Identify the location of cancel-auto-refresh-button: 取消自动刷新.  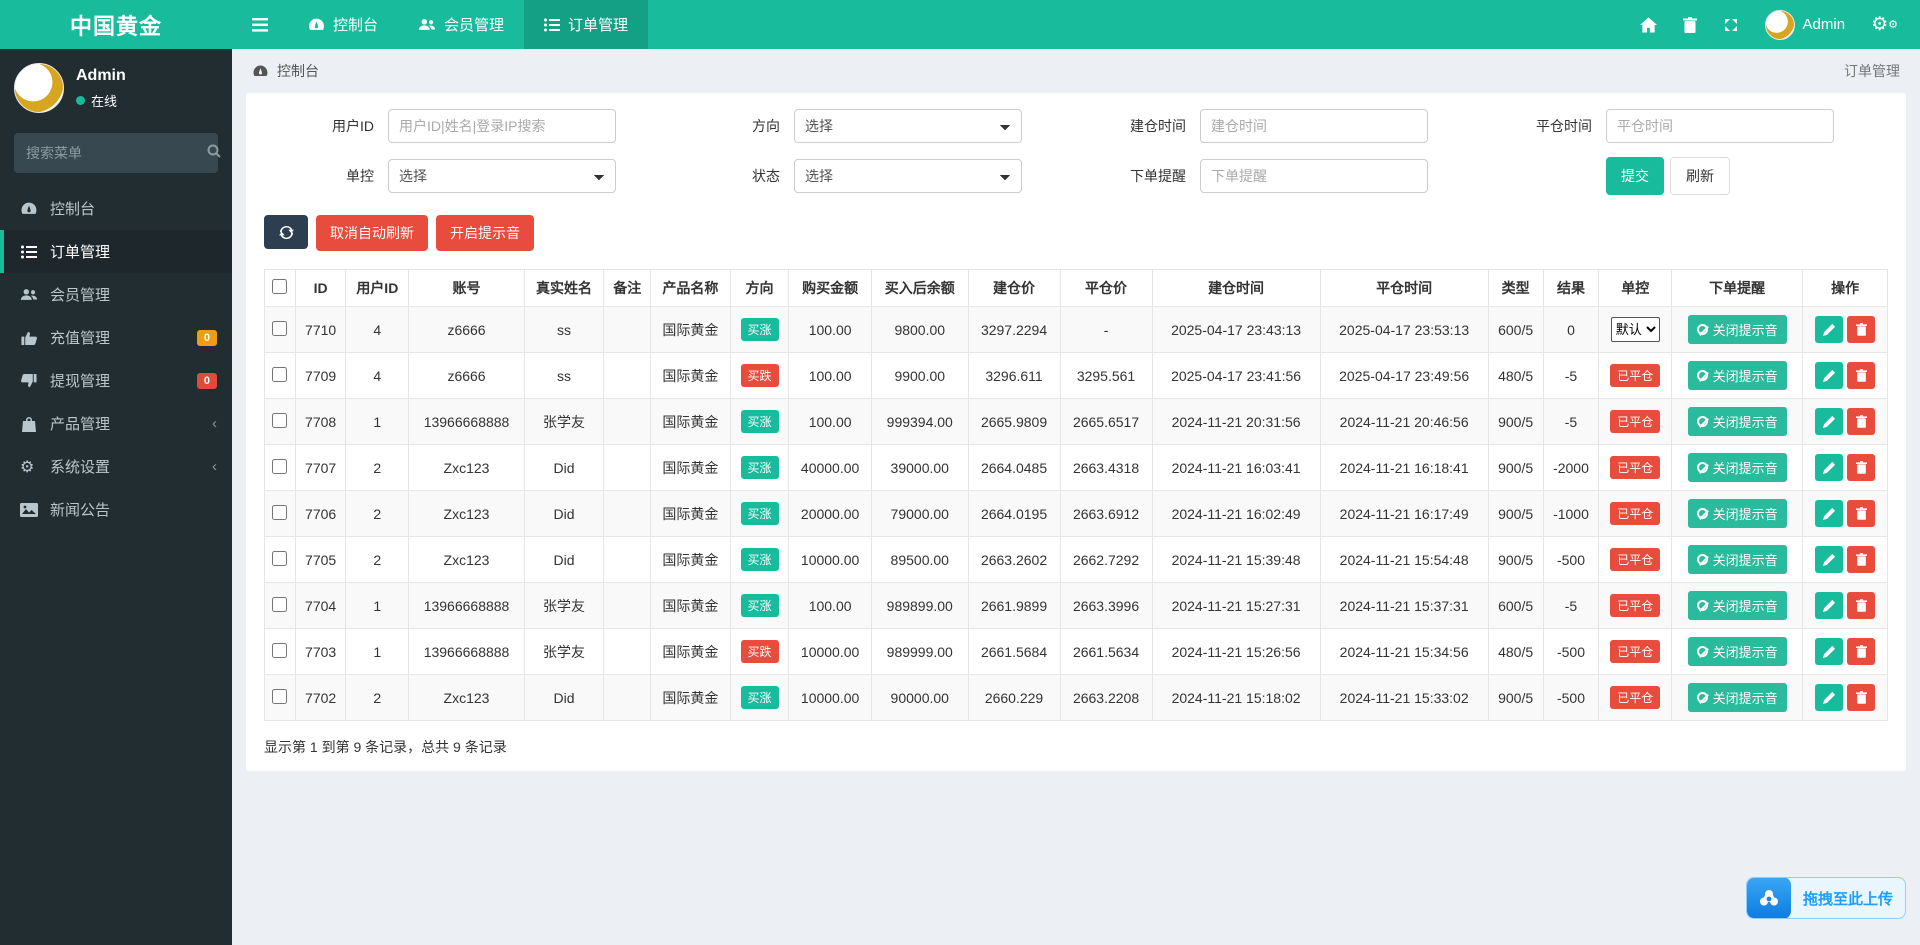
(372, 233).